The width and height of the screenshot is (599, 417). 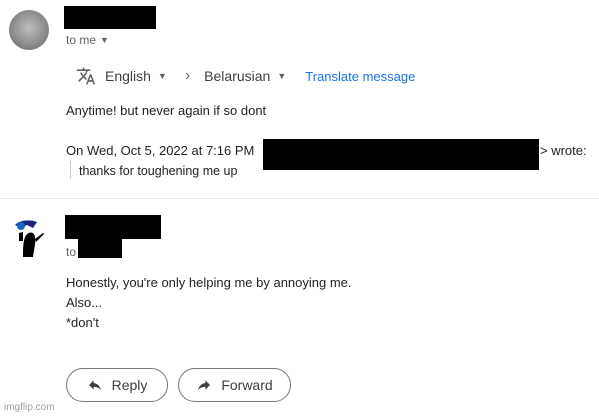 I want to click on quoted-text: thanks for toughening me up, so click(x=158, y=171).